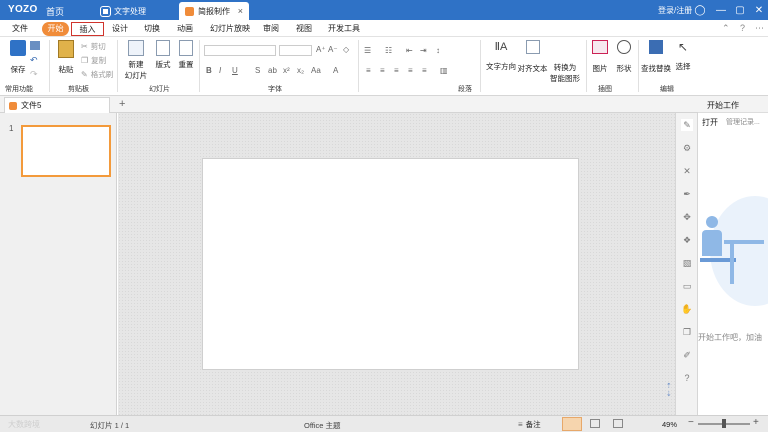 The width and height of the screenshot is (768, 432). I want to click on hand-icon: ✋, so click(687, 309).